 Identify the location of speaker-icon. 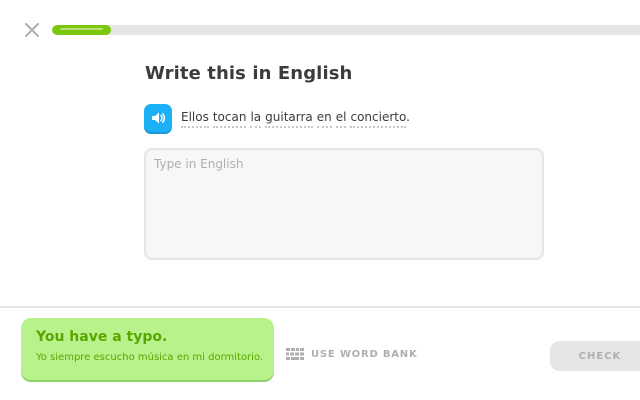
(159, 118).